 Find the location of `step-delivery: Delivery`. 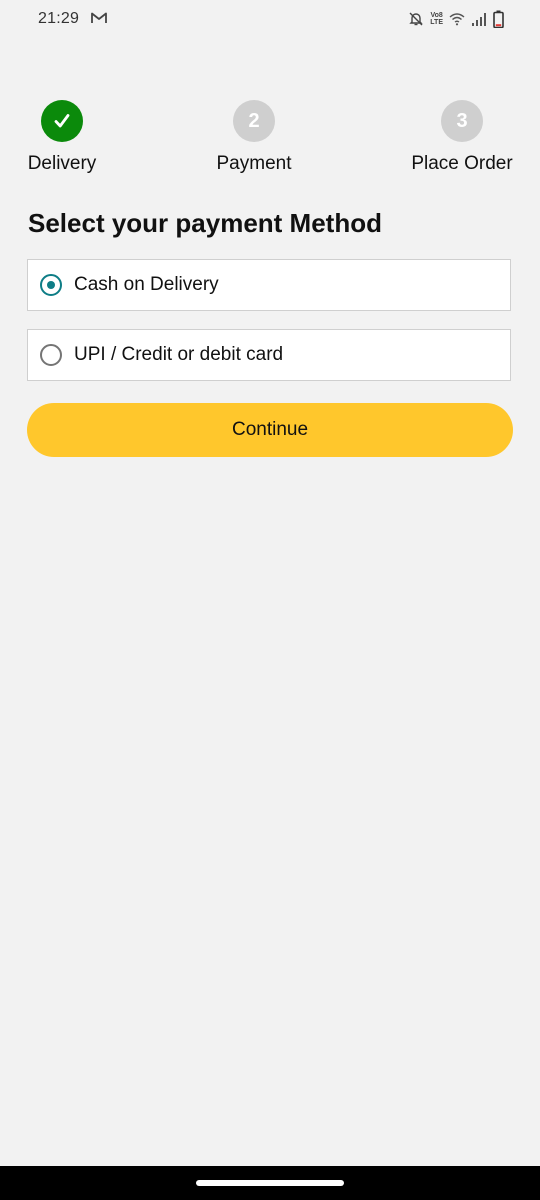

step-delivery: Delivery is located at coordinates (62, 137).